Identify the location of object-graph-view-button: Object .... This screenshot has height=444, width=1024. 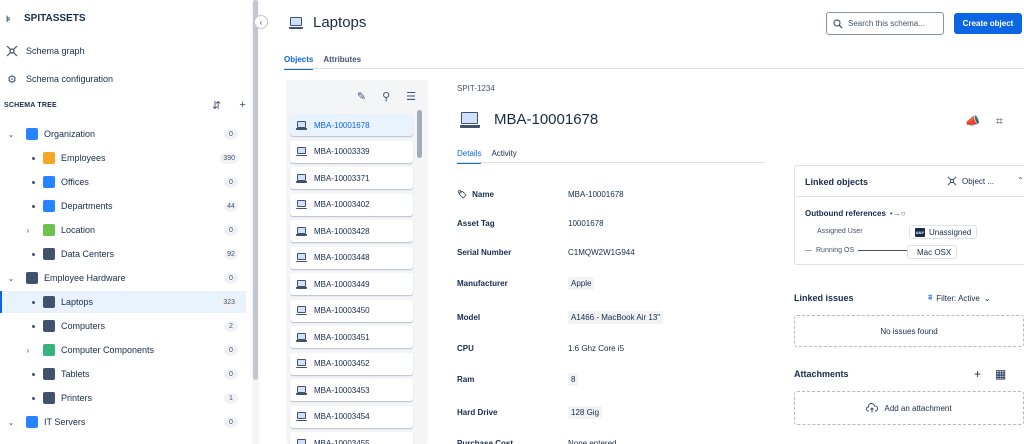
(970, 181).